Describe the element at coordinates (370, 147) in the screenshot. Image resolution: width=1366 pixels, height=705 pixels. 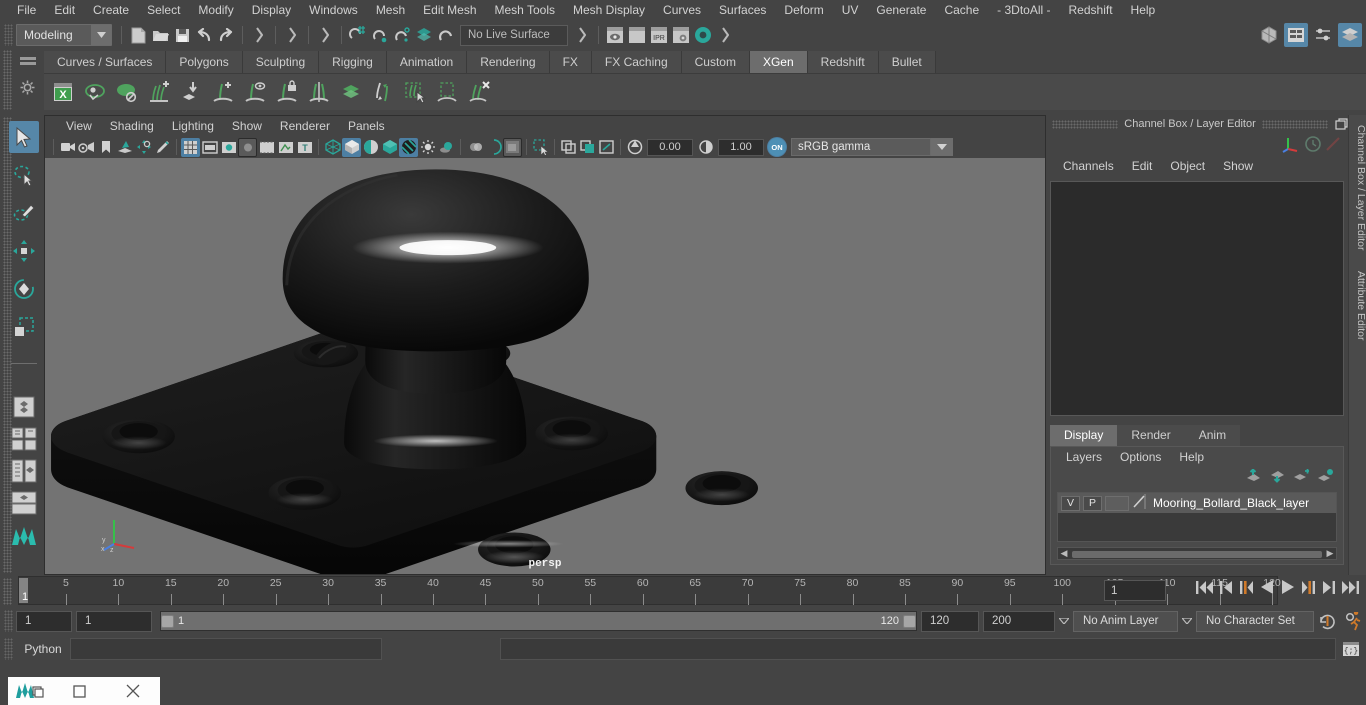
I see `shaded-wireframe-icon` at that location.